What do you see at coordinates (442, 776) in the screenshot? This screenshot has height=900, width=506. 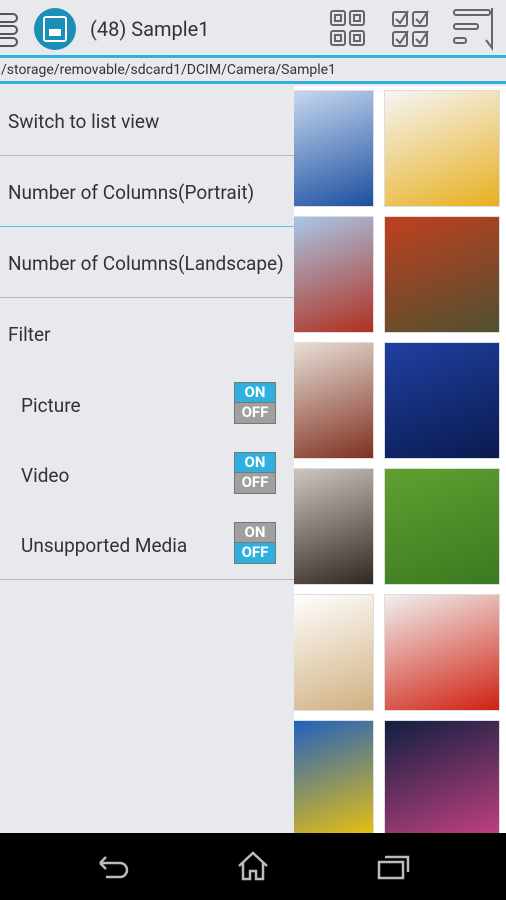 I see `thumbnail-fireworks` at bounding box center [442, 776].